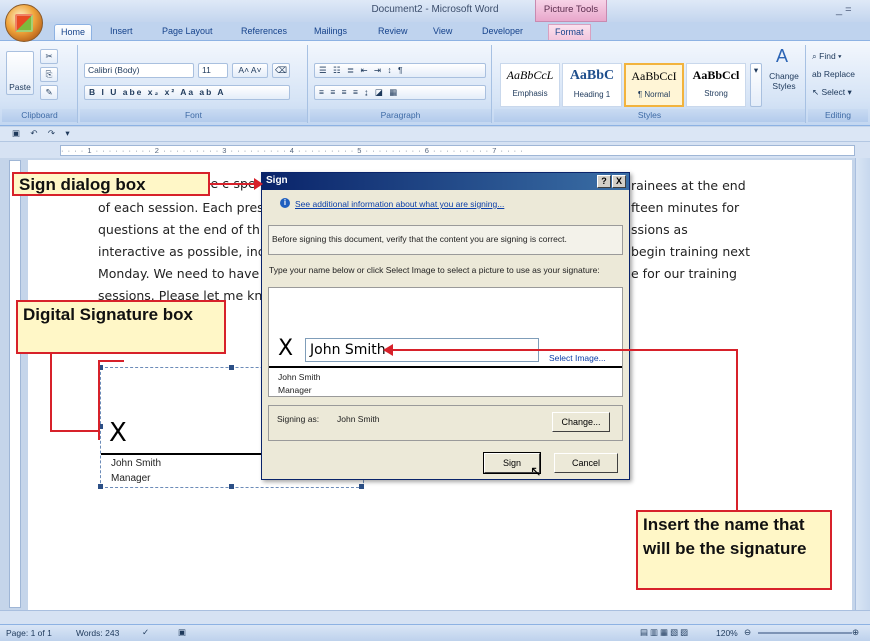  What do you see at coordinates (649, 115) in the screenshot?
I see `styles-label: Styles` at bounding box center [649, 115].